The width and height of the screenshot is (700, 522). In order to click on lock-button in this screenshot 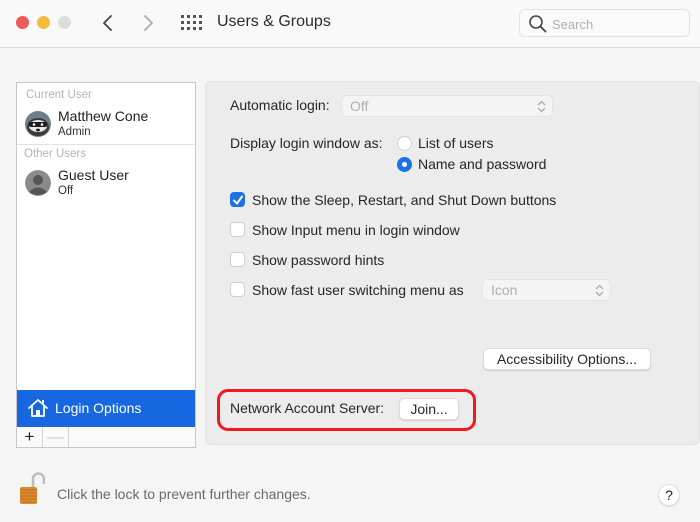, I will do `click(32, 489)`.